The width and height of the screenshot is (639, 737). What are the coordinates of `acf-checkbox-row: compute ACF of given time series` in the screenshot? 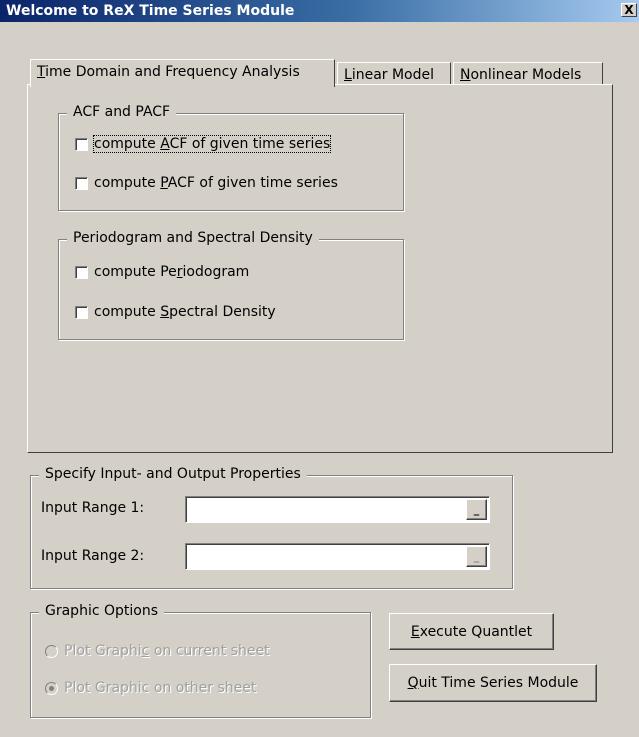 It's located at (203, 144).